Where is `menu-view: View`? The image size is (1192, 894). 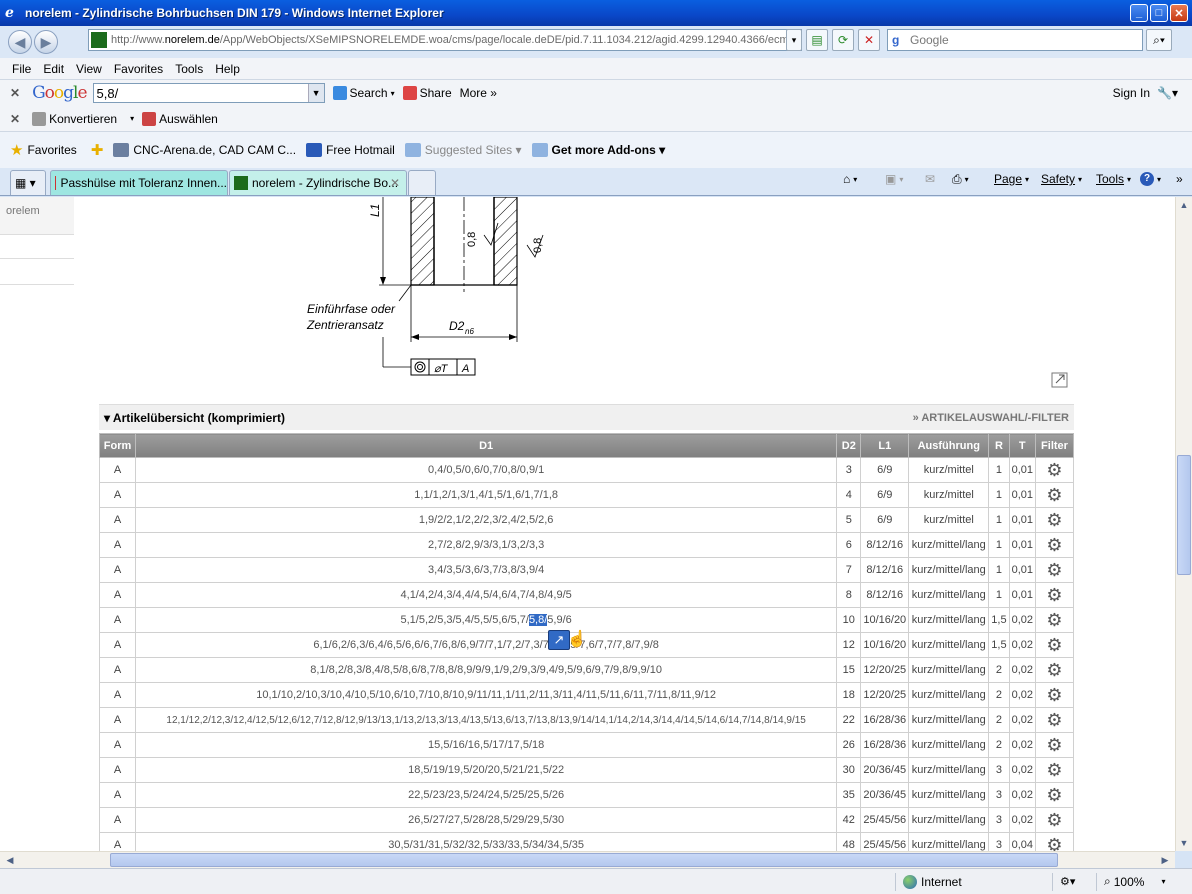
menu-view: View is located at coordinates (89, 69).